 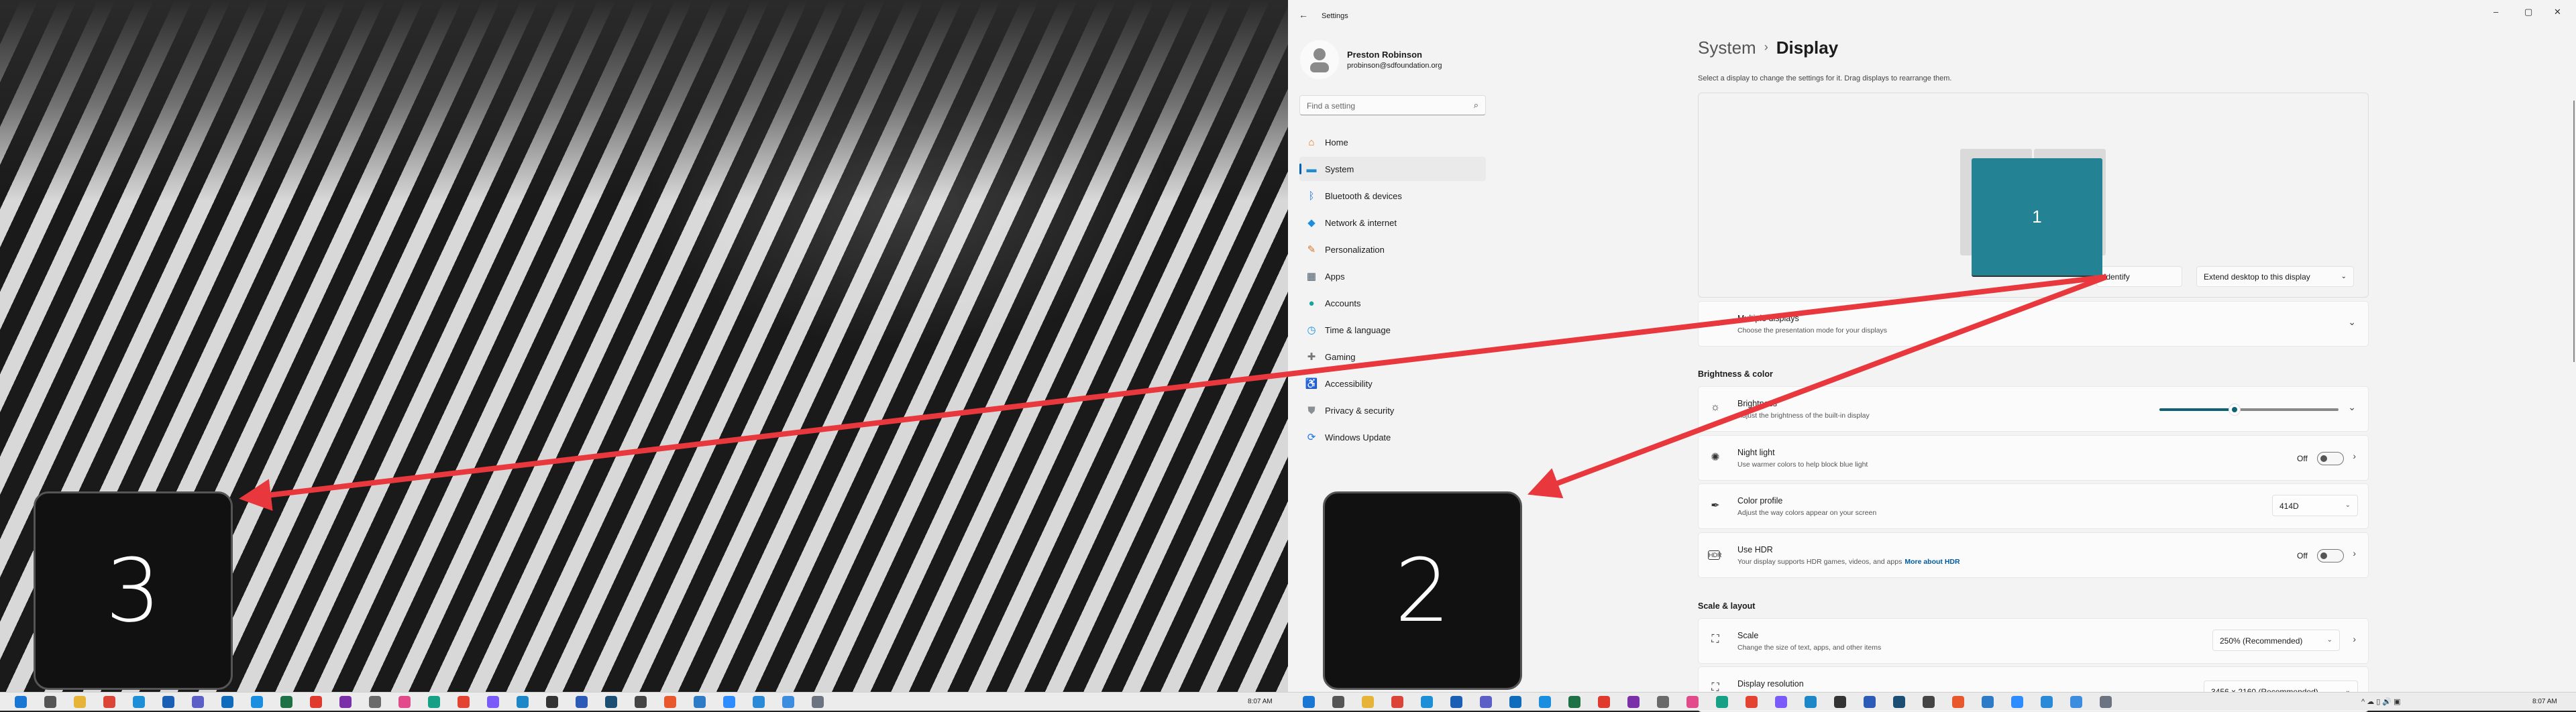 I want to click on search-input: Find a setting ⌕, so click(x=1392, y=105).